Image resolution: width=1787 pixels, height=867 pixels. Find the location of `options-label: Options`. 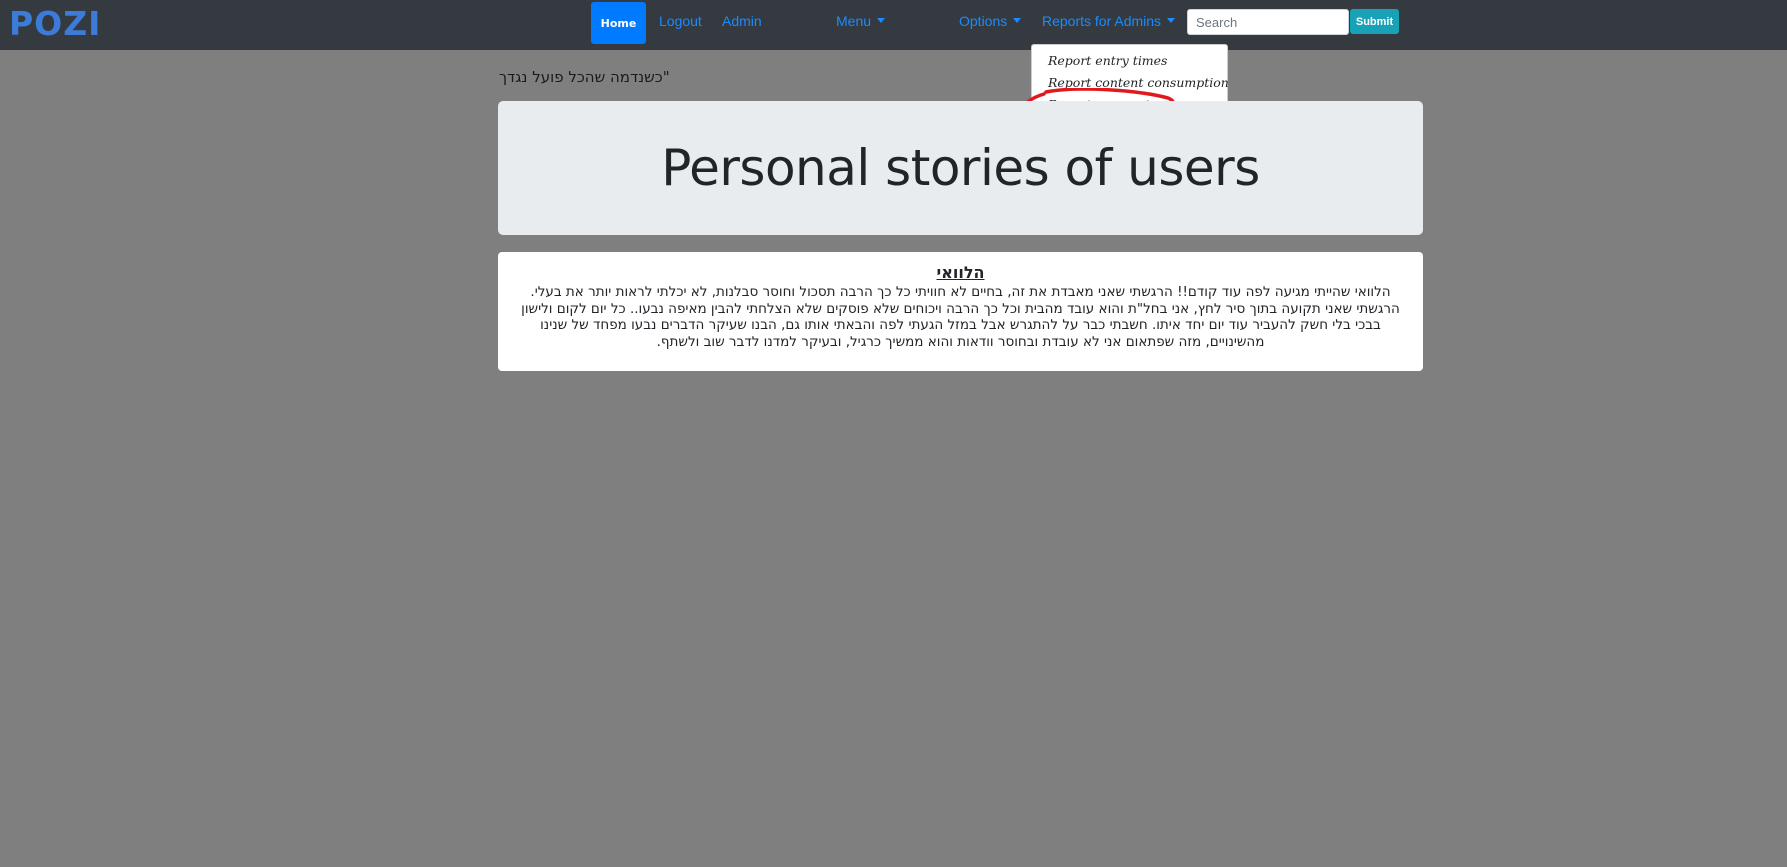

options-label: Options is located at coordinates (983, 21).